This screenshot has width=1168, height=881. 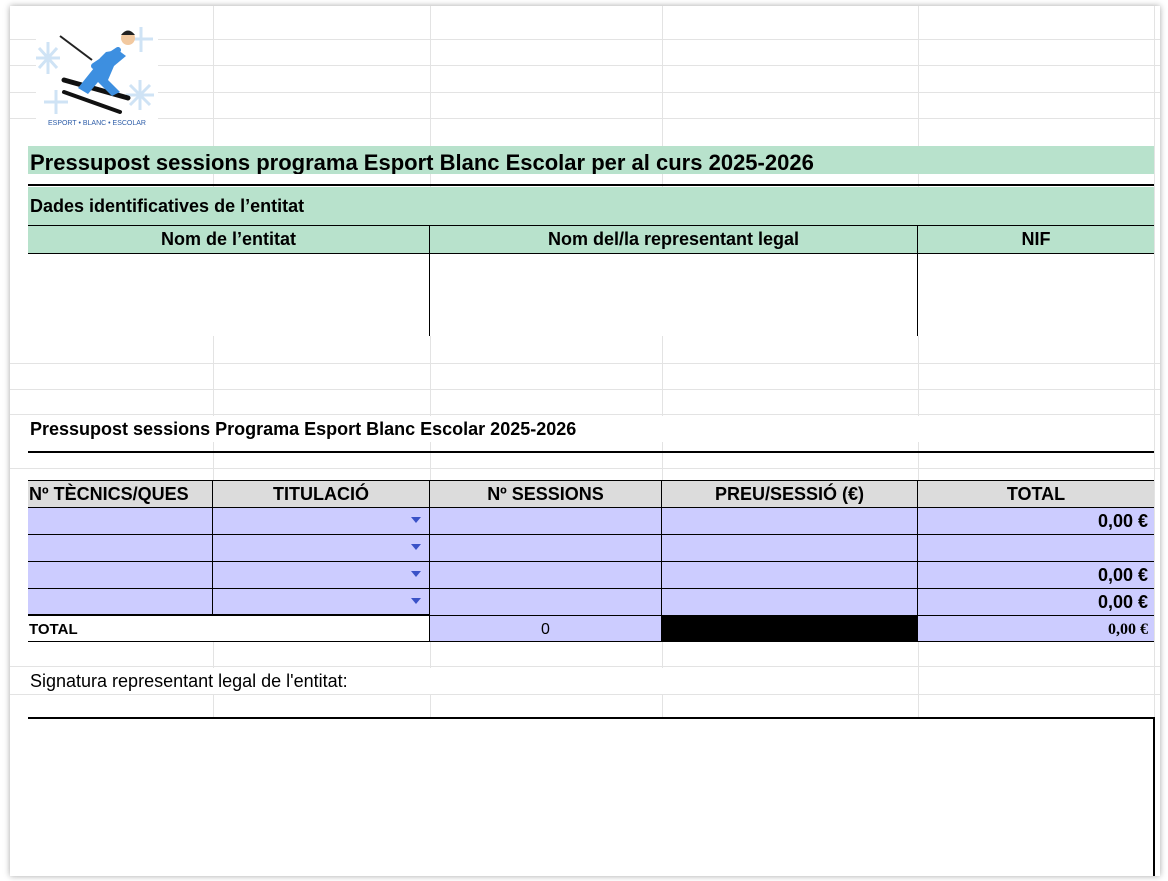 I want to click on logo: ESPORT • BLANC • ESCOLAR, so click(x=97, y=77).